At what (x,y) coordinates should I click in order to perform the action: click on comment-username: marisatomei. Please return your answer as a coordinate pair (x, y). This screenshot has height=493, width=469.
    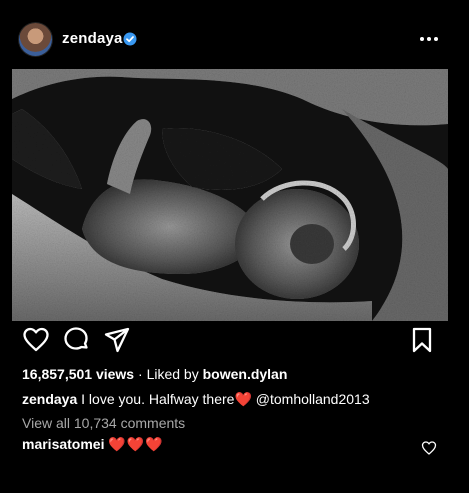
    Looking at the image, I should click on (63, 444).